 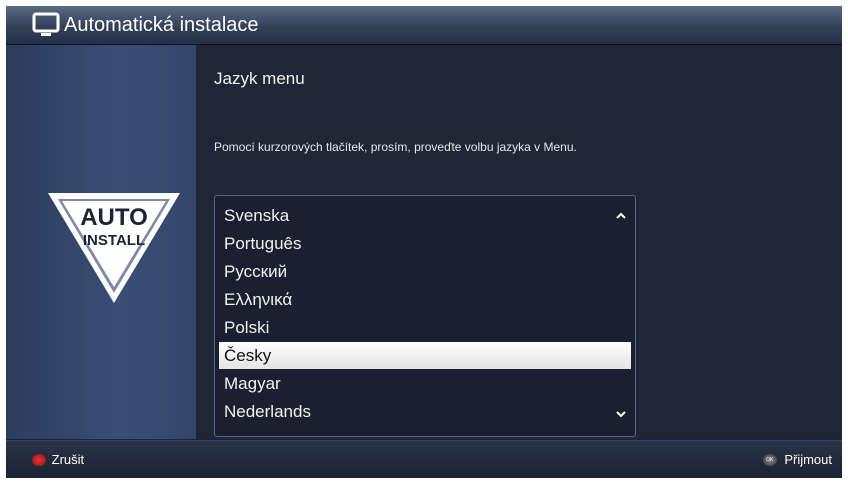 I want to click on window-title: Automatická instalace, so click(x=161, y=25).